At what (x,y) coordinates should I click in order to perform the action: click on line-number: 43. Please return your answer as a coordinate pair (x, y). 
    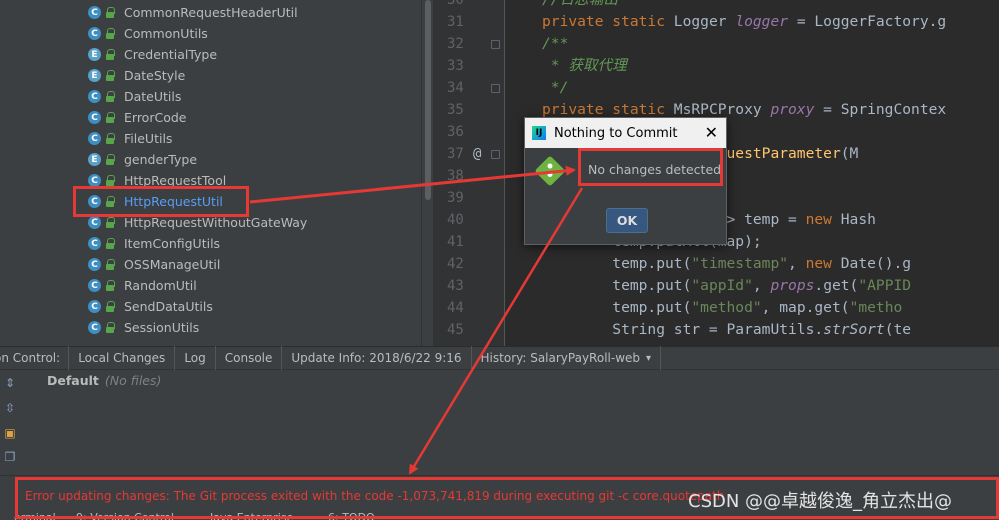
    Looking at the image, I should click on (455, 286).